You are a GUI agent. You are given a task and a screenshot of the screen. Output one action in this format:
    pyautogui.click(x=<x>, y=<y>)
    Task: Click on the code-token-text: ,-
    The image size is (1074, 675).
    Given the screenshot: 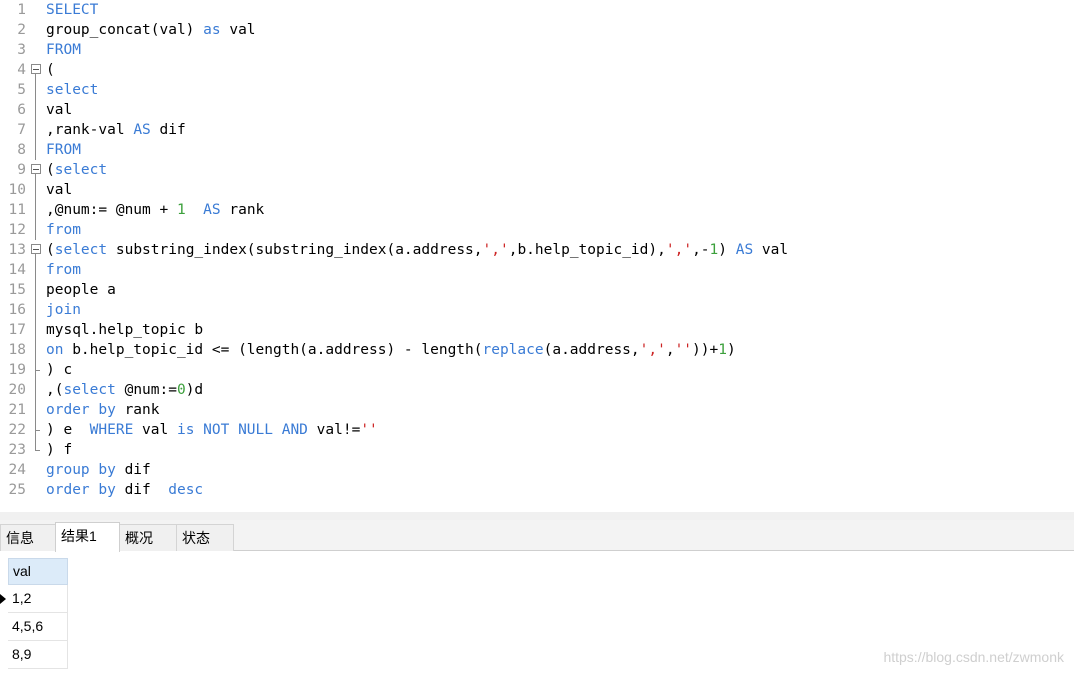 What is the action you would take?
    pyautogui.click(x=701, y=250)
    